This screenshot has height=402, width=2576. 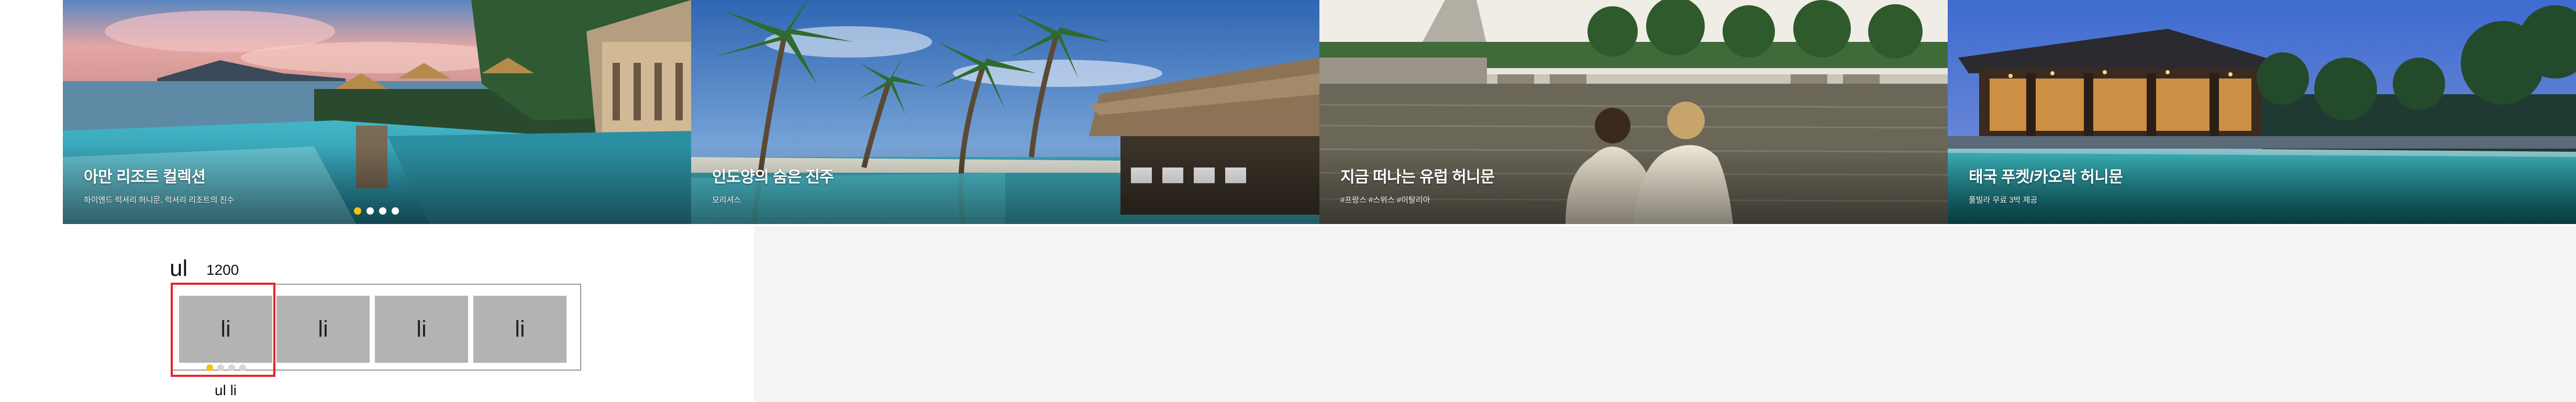 What do you see at coordinates (773, 177) in the screenshot?
I see `slide-title: 인도양의 숨은 진주` at bounding box center [773, 177].